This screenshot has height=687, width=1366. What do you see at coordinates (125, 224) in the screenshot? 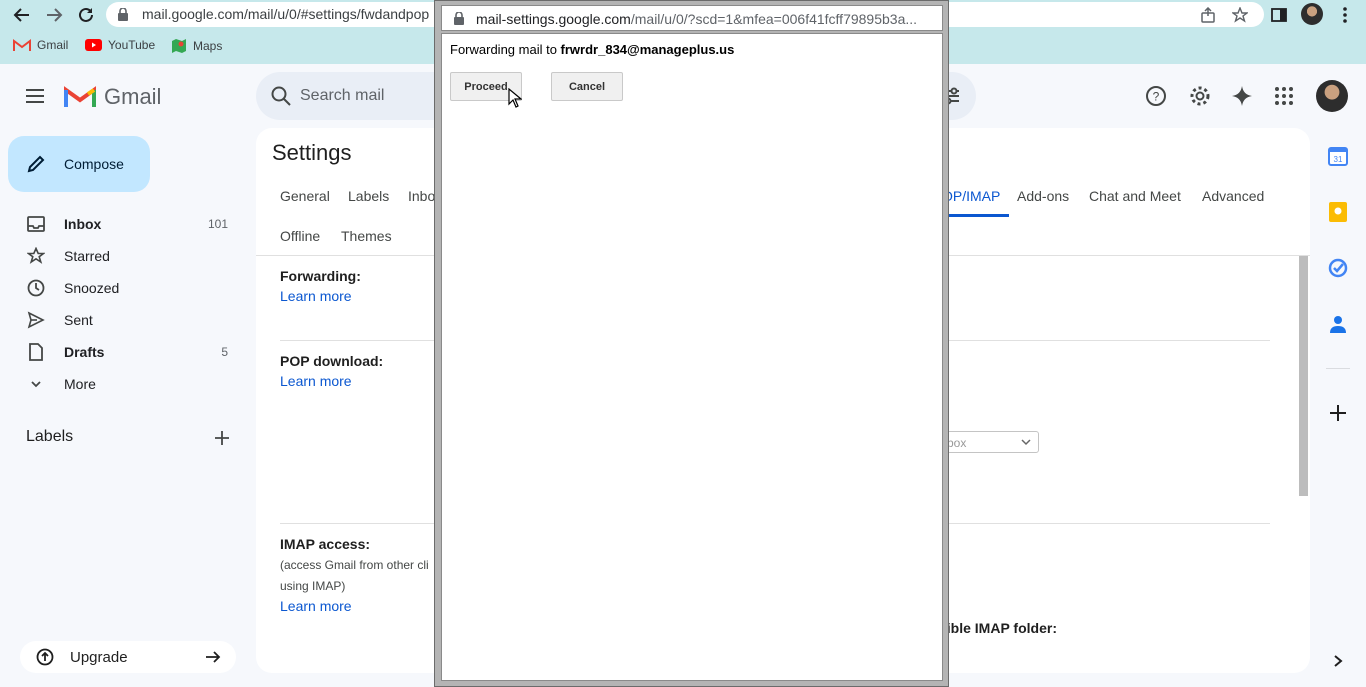
I see `sidebar-item-inbox: Inbox 101` at bounding box center [125, 224].